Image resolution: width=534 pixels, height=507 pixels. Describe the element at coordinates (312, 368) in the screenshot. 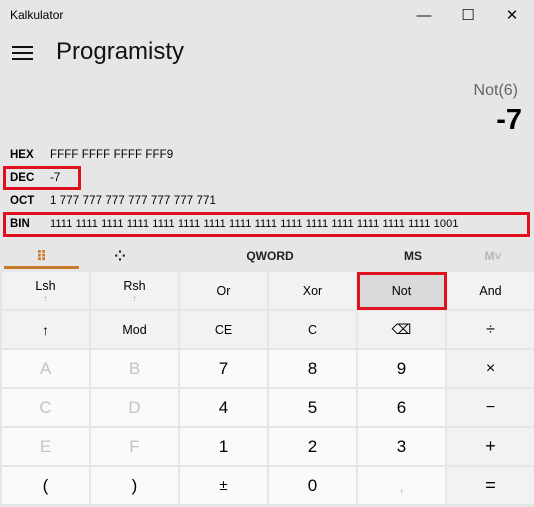

I see `digit-8-button: 8` at that location.